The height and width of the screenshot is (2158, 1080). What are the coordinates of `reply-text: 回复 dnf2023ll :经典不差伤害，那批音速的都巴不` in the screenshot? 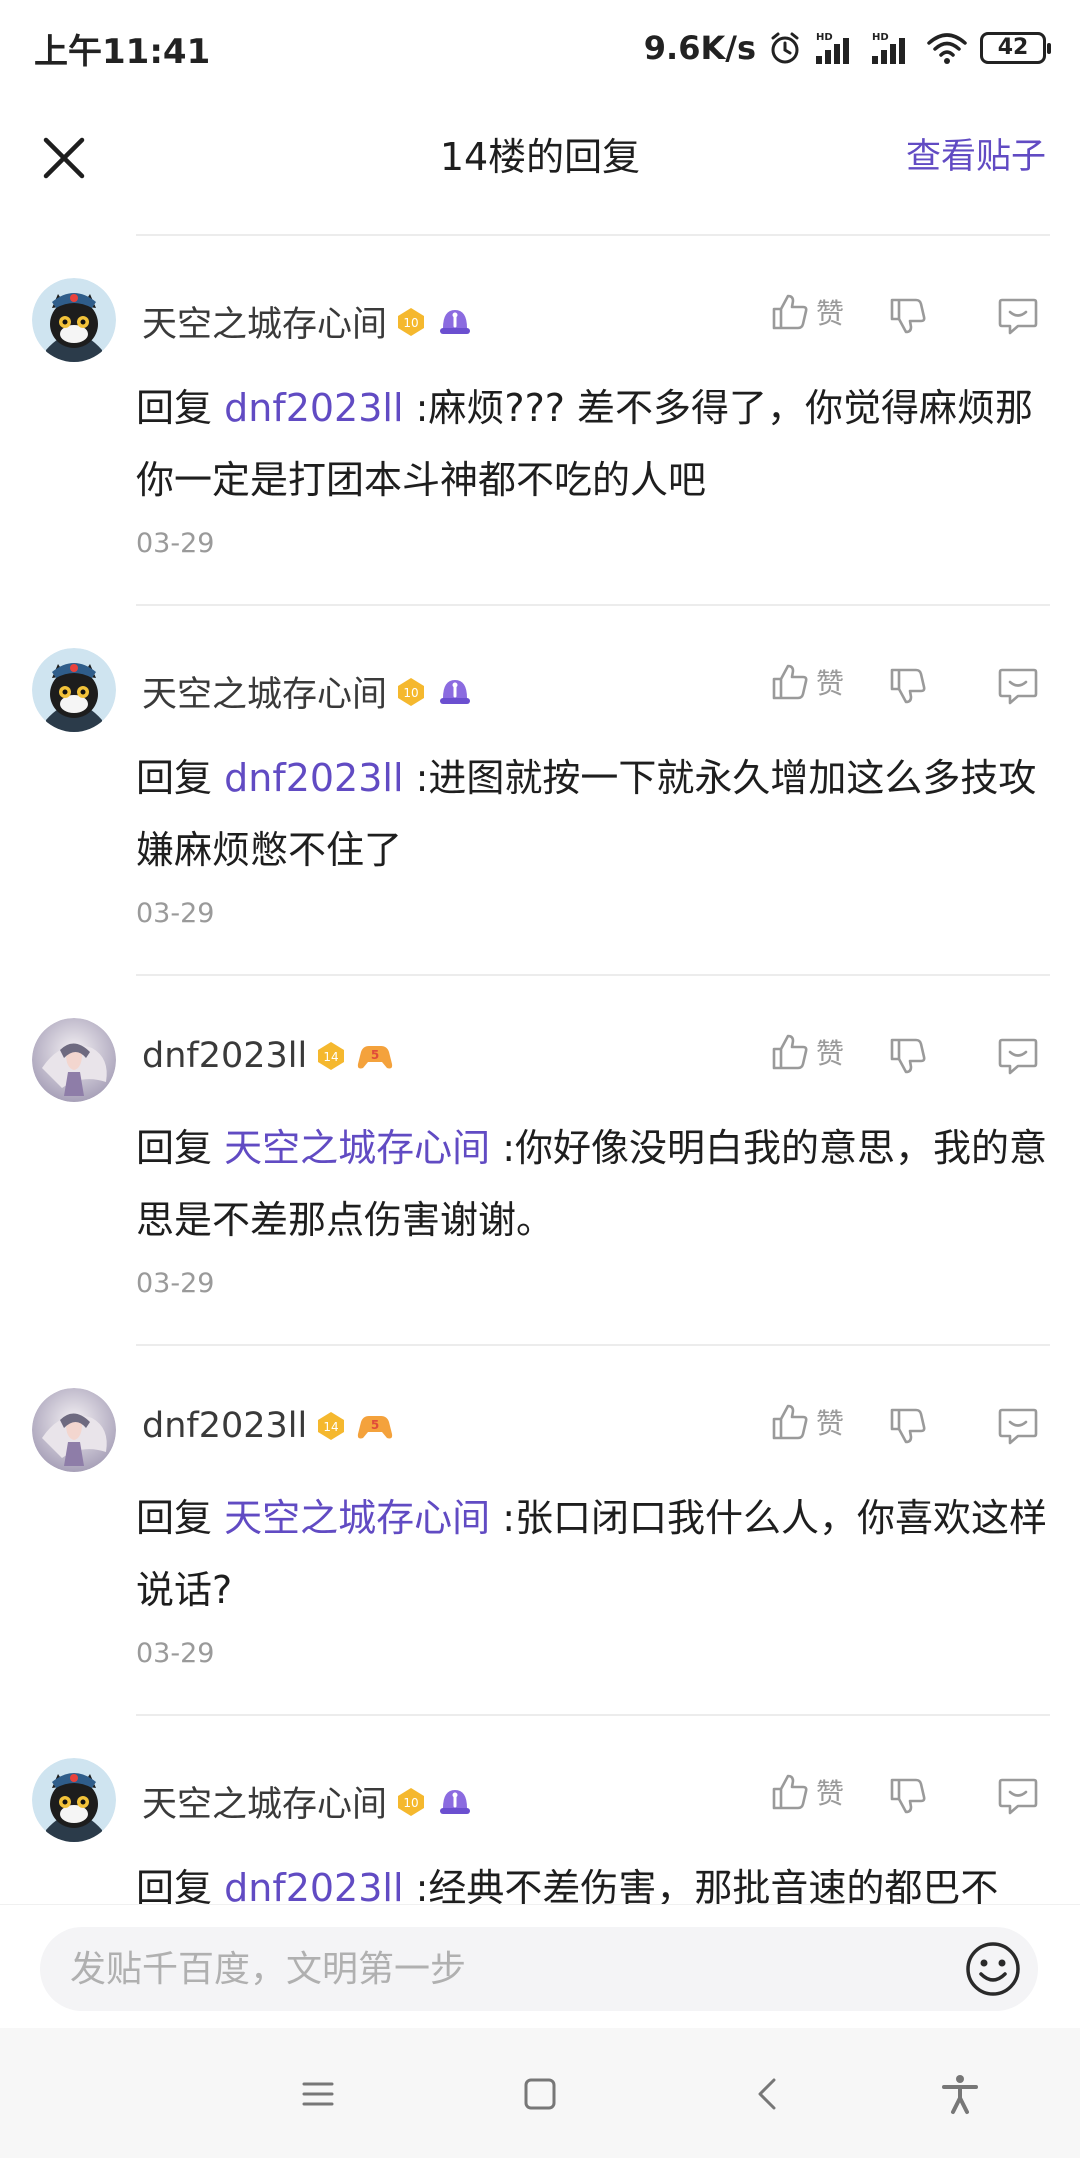 It's located at (596, 1878).